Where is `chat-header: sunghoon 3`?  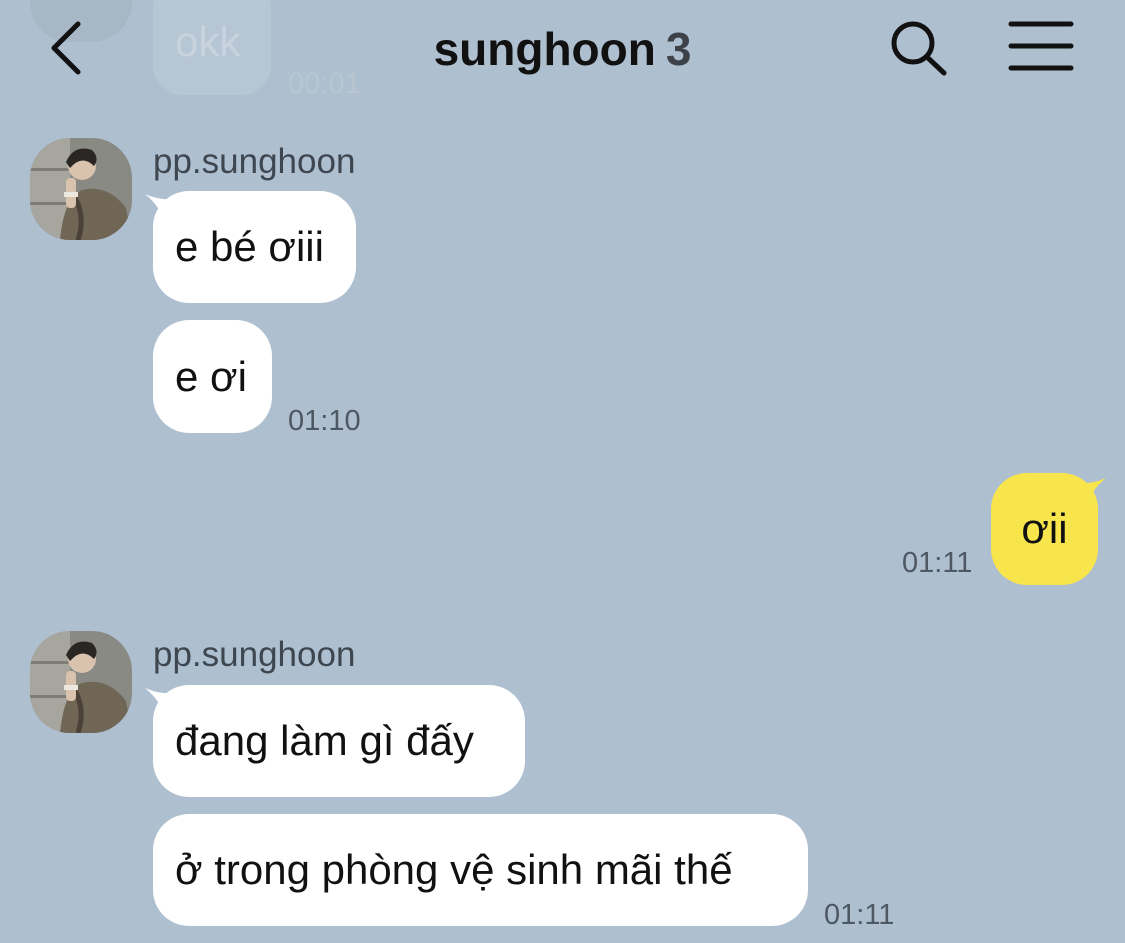 chat-header: sunghoon 3 is located at coordinates (562, 50).